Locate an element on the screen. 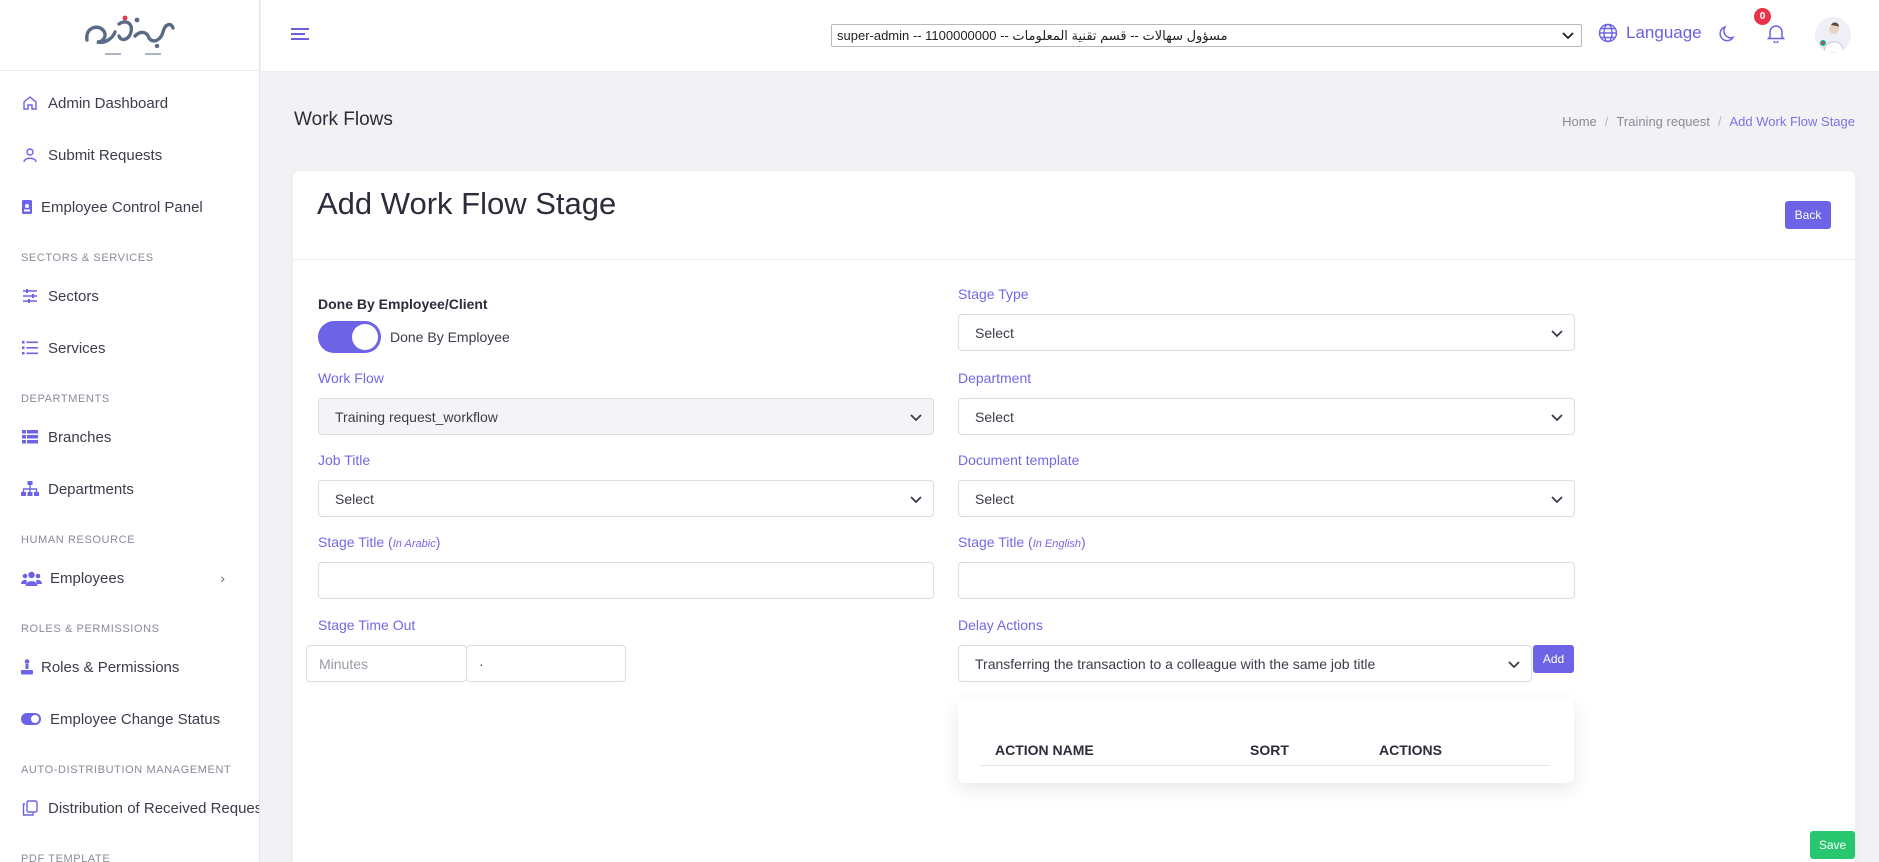 This screenshot has width=1879, height=862. home-icon is located at coordinates (30, 103).